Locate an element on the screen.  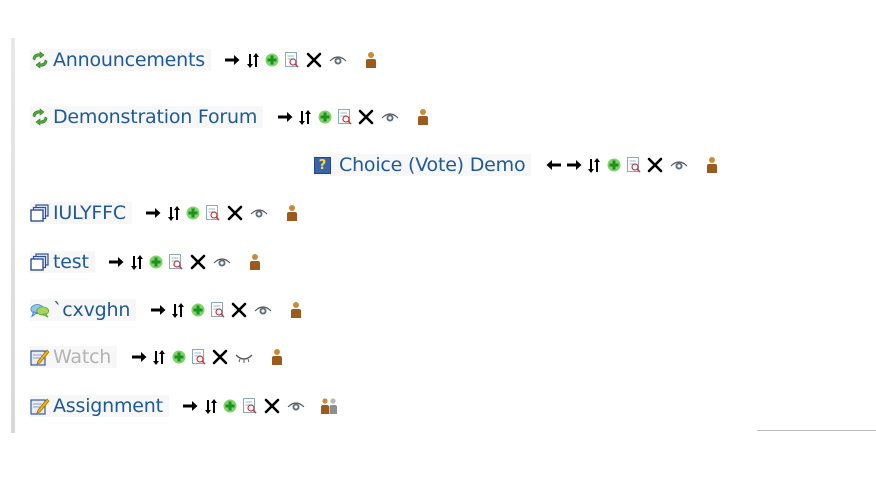
activity-link-test: test is located at coordinates (71, 262).